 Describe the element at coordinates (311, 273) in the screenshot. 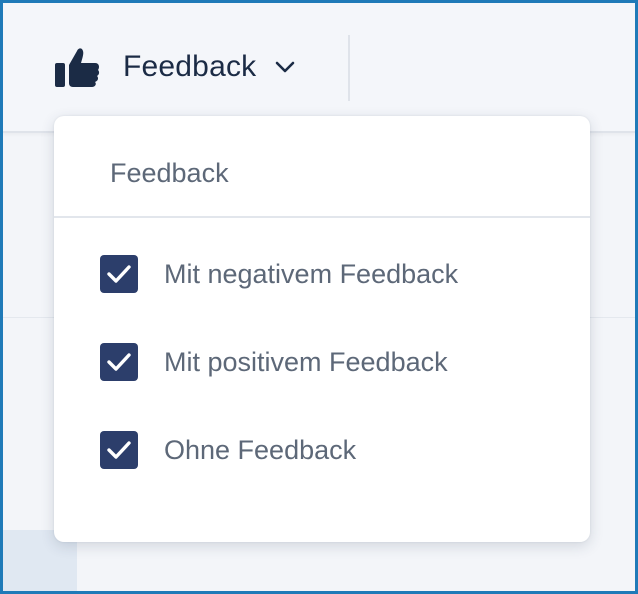

I see `option-label: Mit negativem Feedback` at that location.